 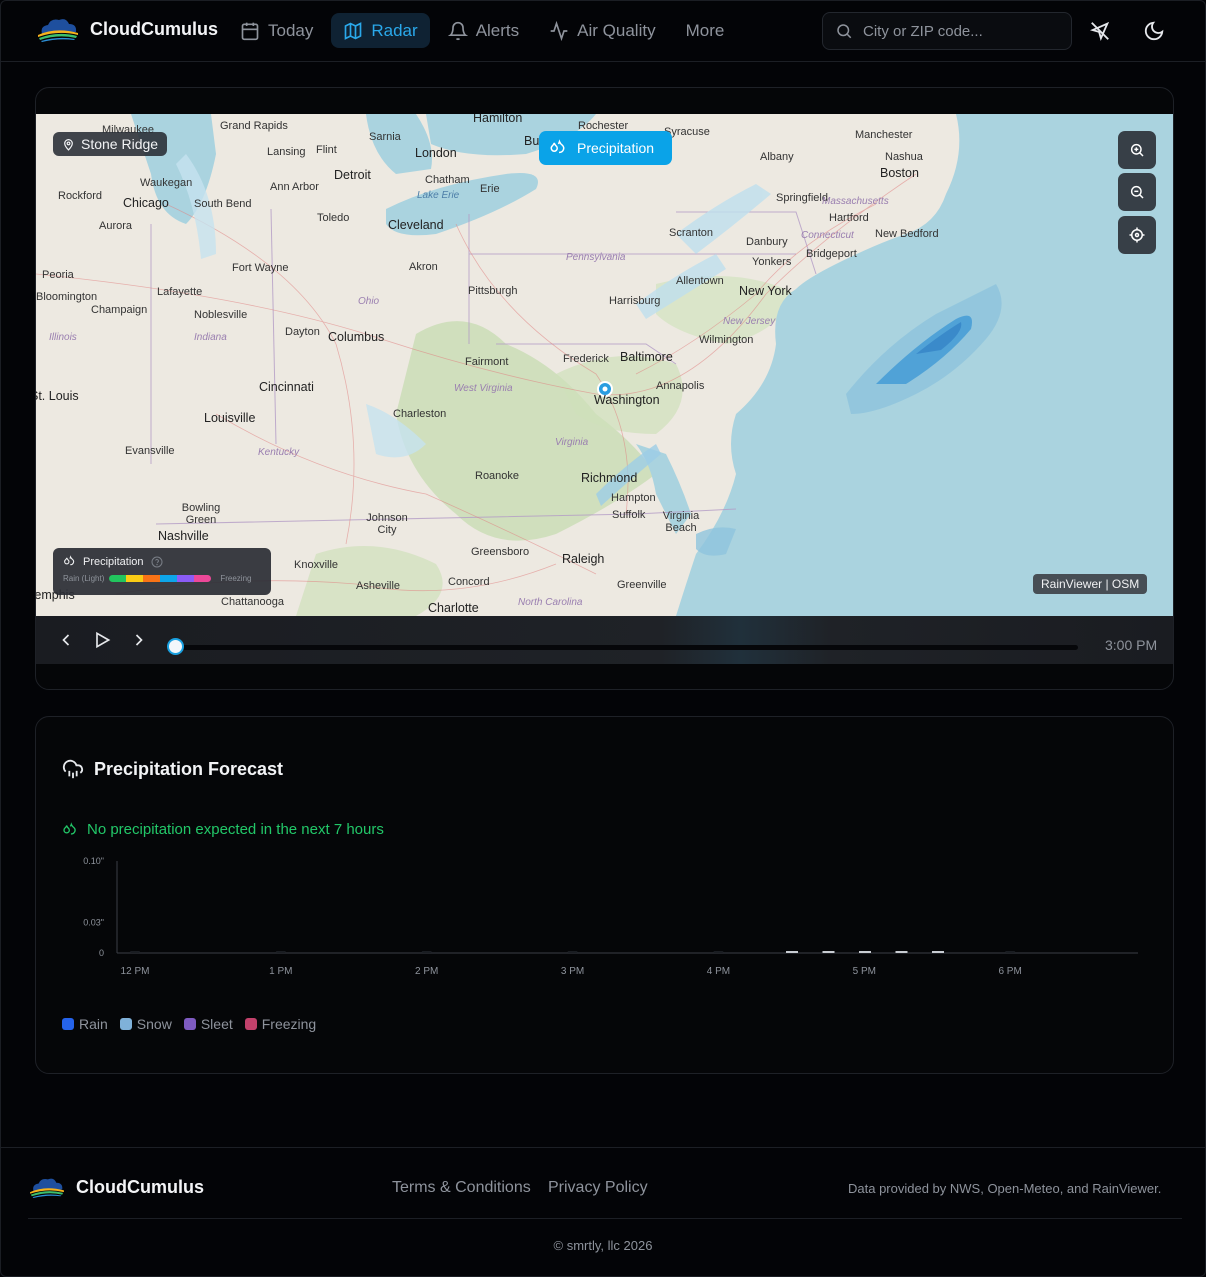 What do you see at coordinates (352, 175) in the screenshot?
I see `map-city-label: Detroit` at bounding box center [352, 175].